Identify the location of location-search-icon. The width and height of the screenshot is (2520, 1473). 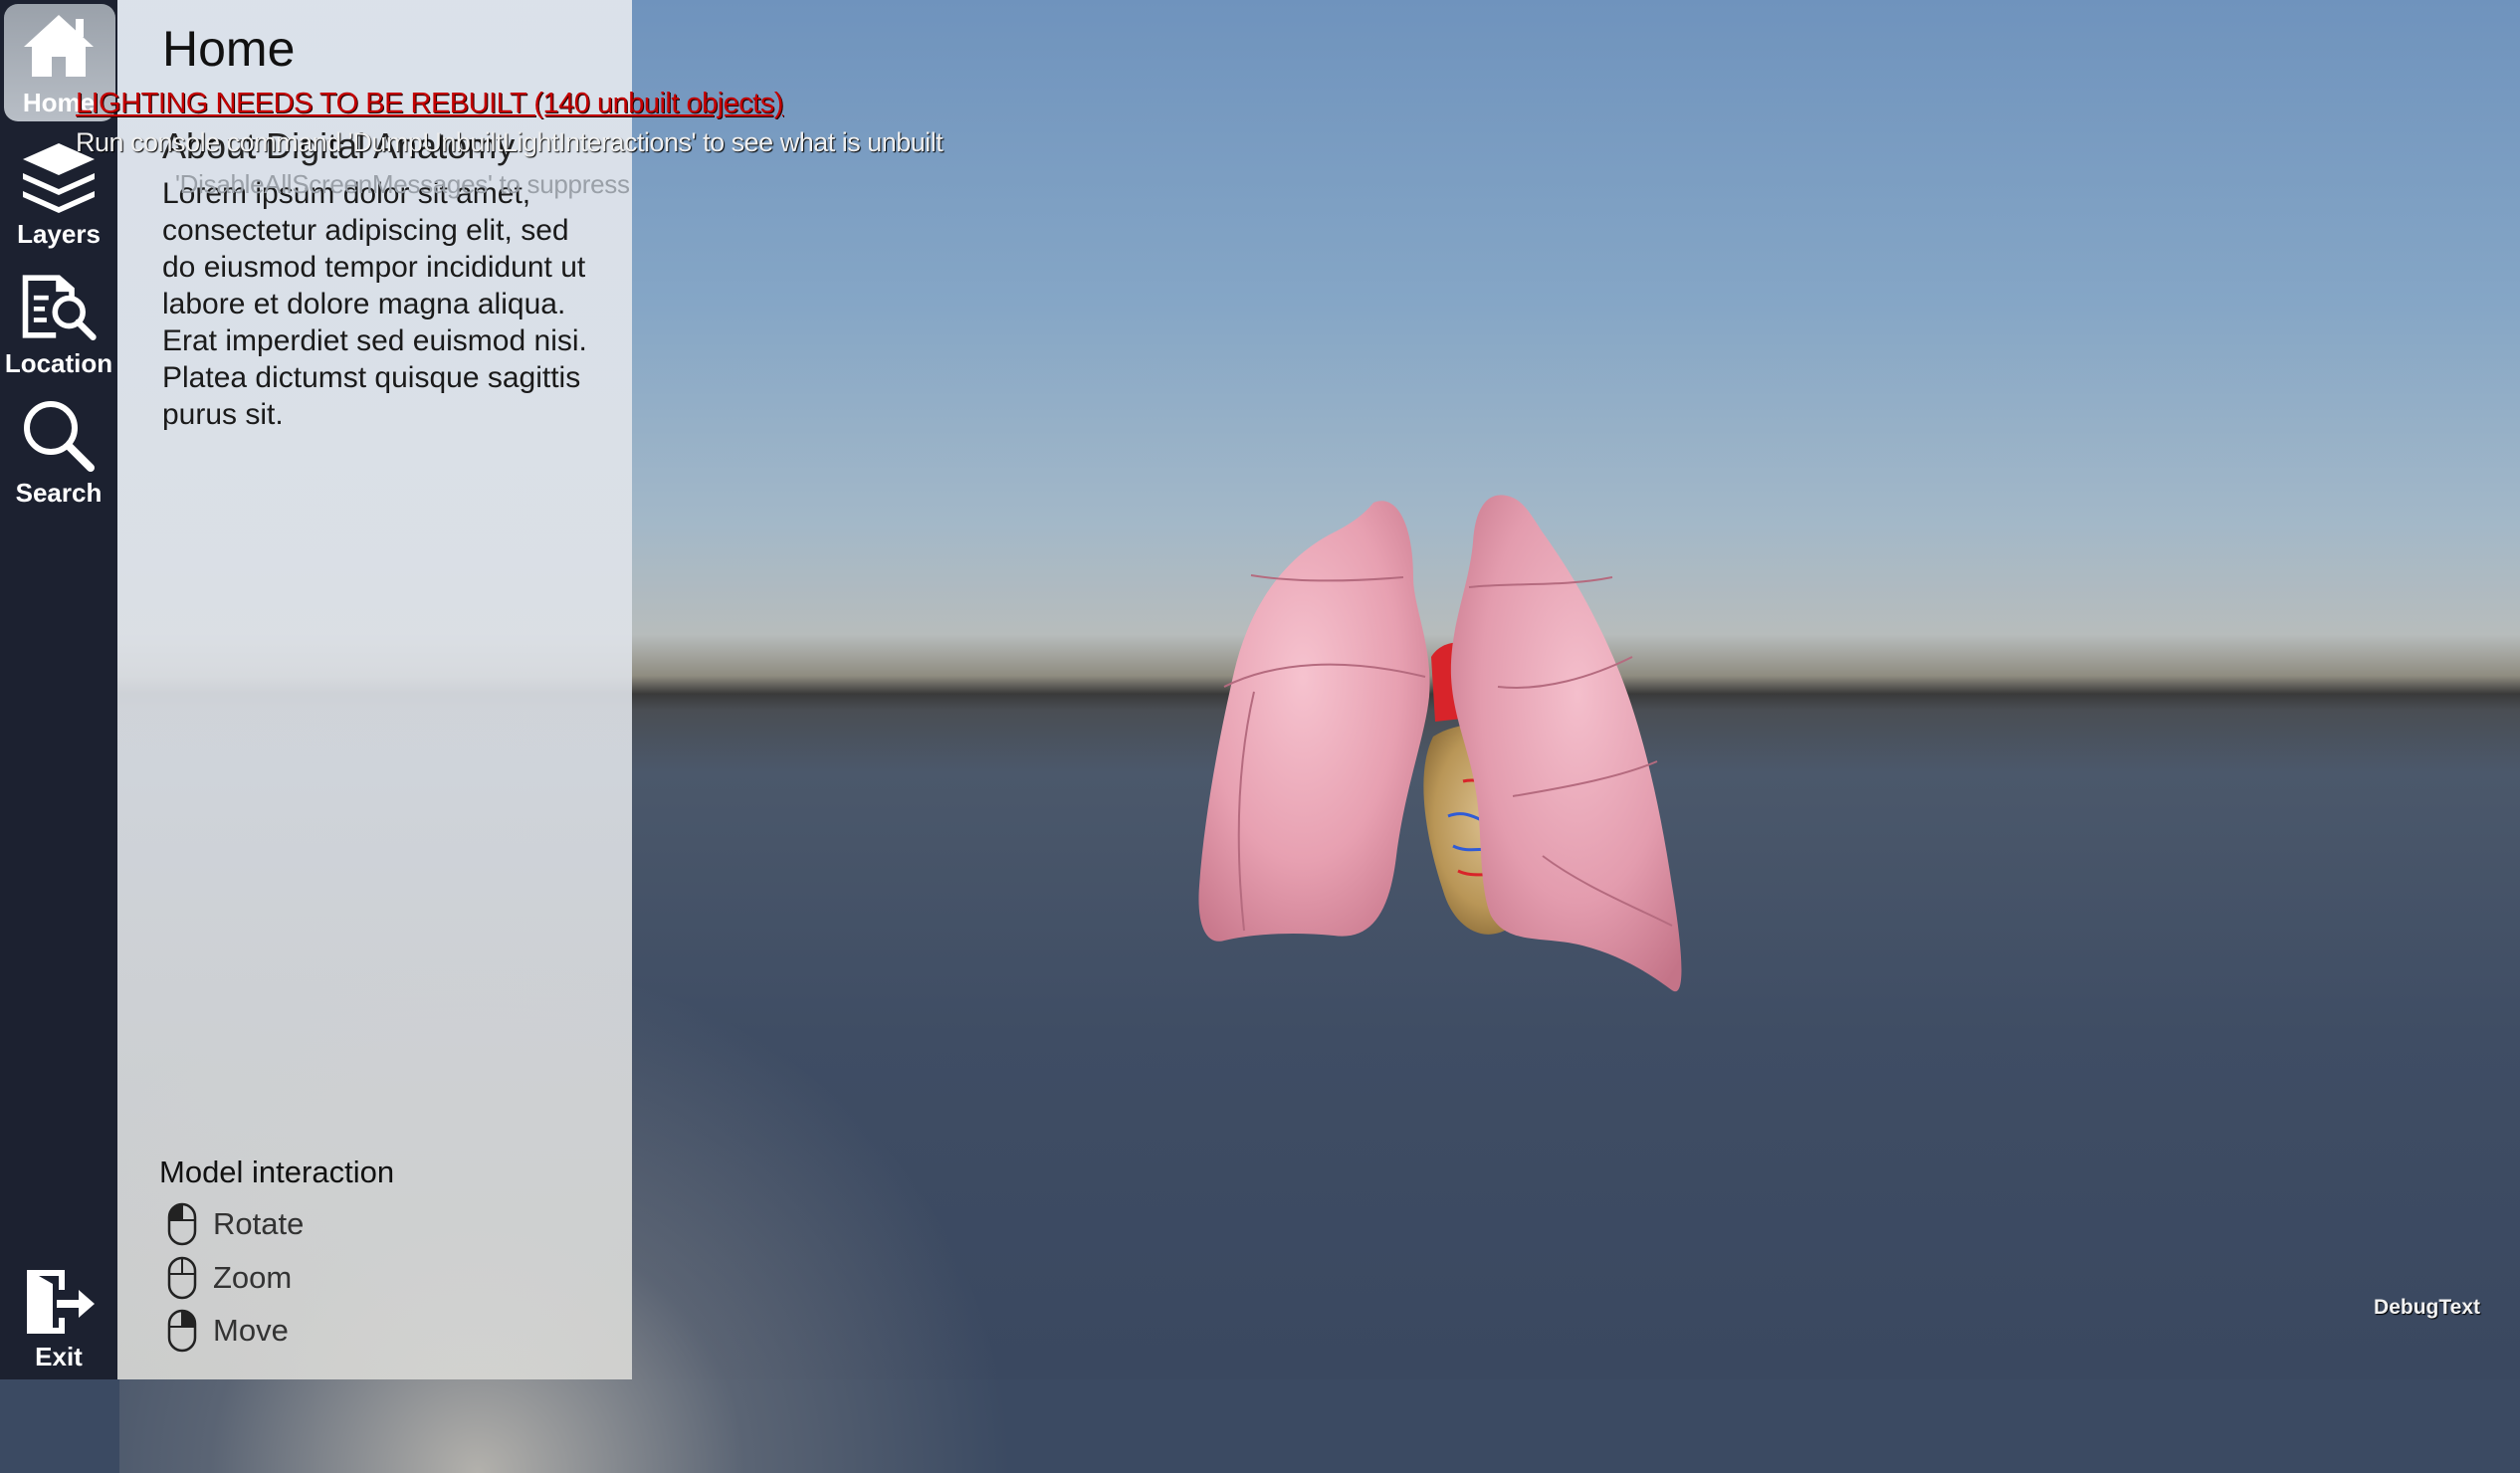
(59, 306).